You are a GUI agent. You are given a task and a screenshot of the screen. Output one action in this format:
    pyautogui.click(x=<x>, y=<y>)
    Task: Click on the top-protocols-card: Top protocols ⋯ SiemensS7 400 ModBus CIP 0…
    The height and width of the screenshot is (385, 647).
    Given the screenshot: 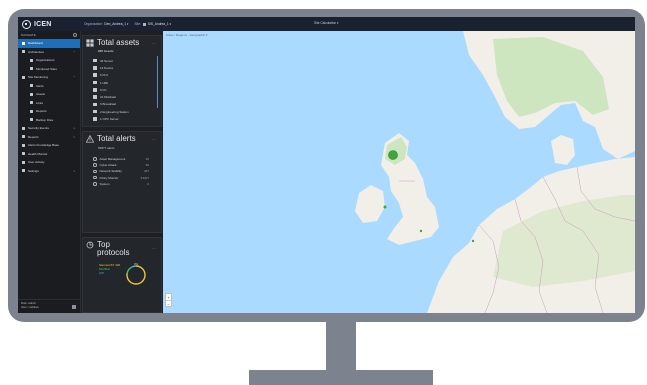 What is the action you would take?
    pyautogui.click(x=122, y=275)
    